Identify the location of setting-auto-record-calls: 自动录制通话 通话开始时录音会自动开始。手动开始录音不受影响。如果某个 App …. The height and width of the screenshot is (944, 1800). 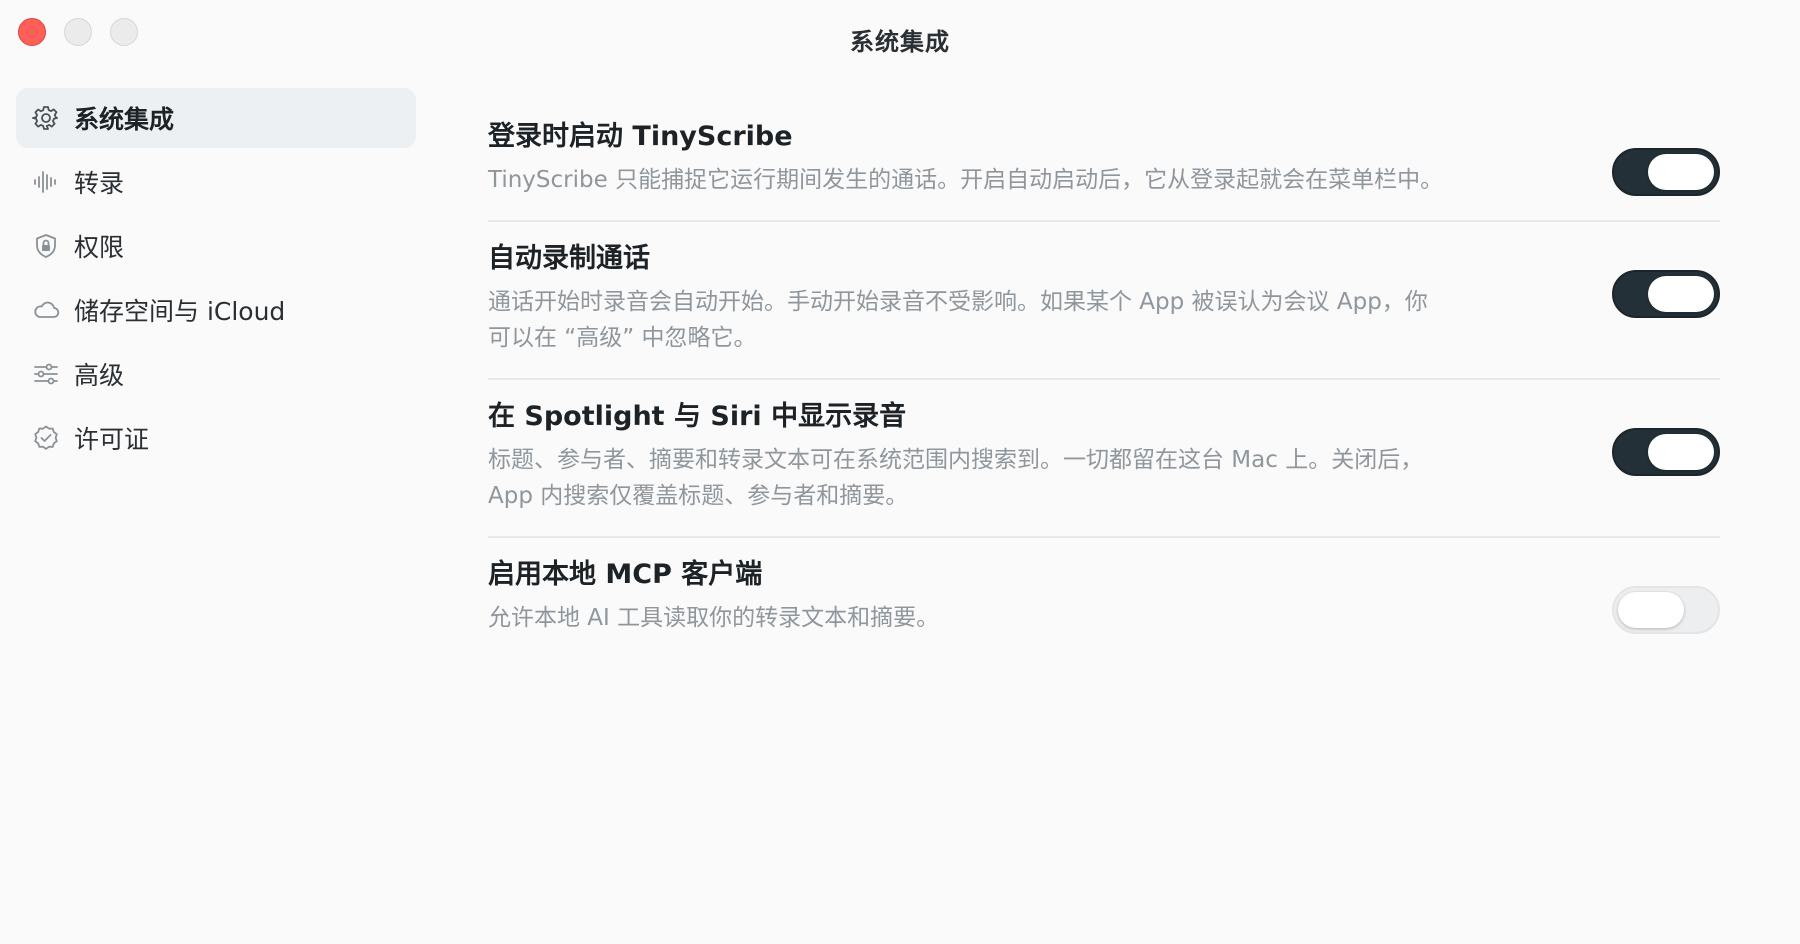
(1104, 301).